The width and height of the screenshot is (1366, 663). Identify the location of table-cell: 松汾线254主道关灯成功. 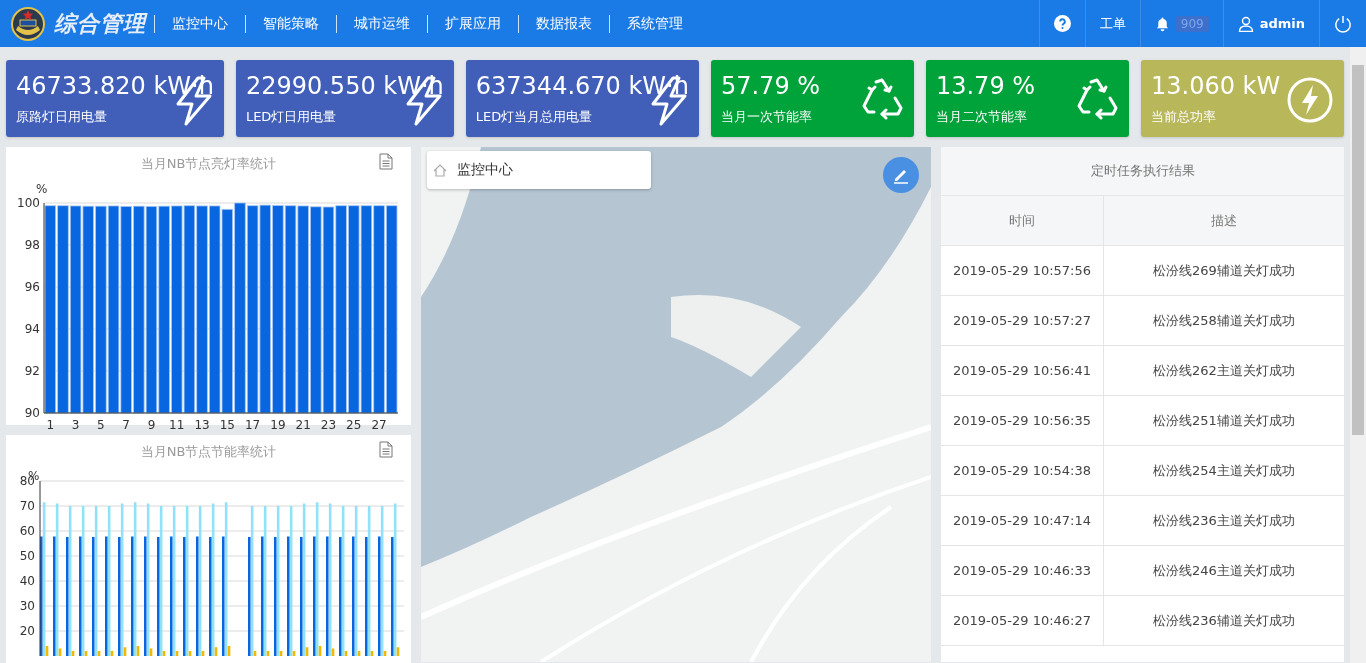
(1223, 470).